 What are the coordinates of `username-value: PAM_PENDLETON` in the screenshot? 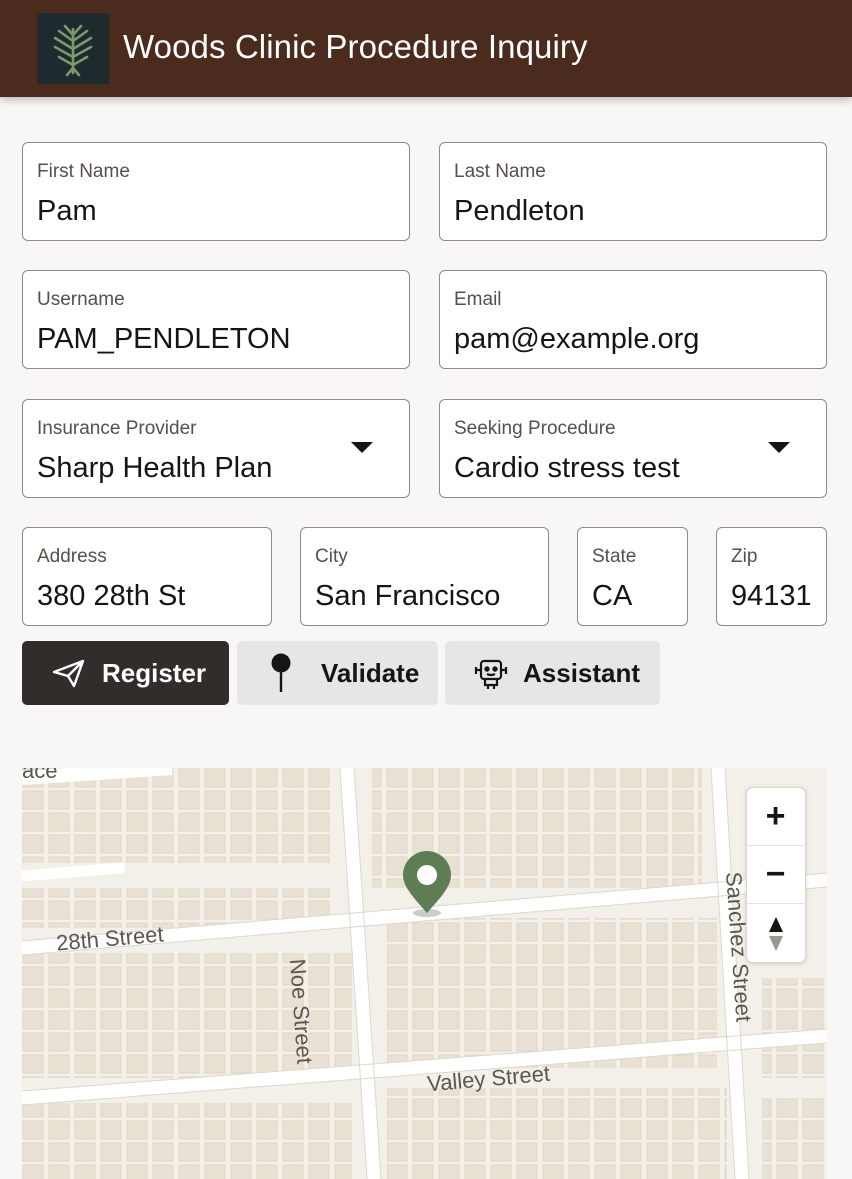 It's located at (164, 339).